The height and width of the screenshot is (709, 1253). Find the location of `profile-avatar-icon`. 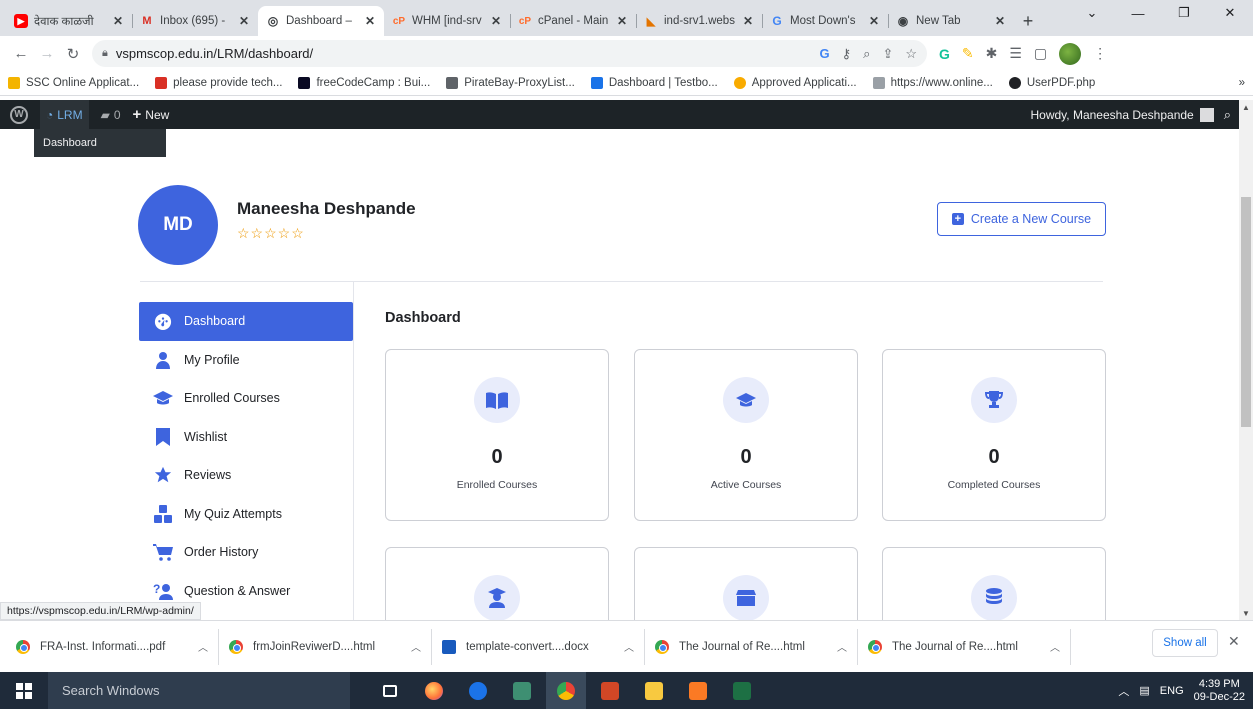

profile-avatar-icon is located at coordinates (1070, 53).